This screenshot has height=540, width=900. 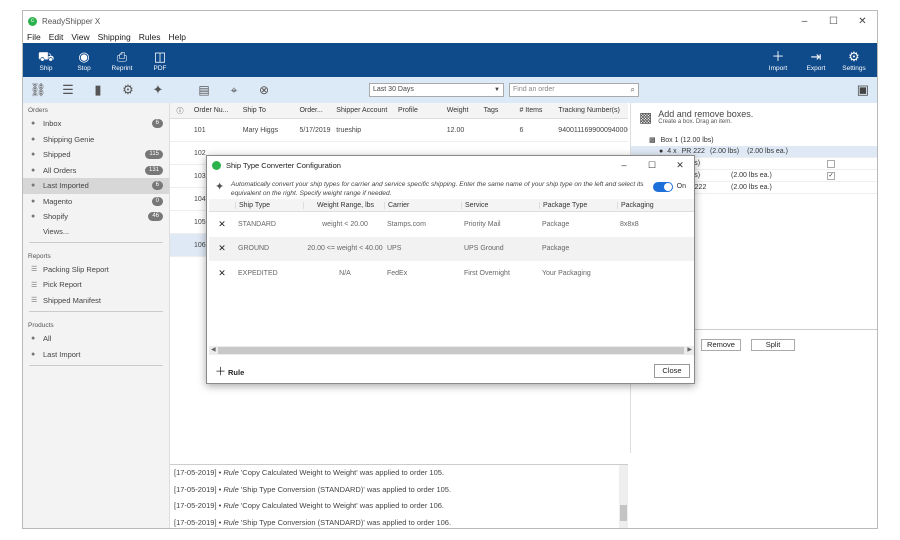 I want to click on sidebar-item-products-last-import: ● Last Import, so click(x=96, y=355).